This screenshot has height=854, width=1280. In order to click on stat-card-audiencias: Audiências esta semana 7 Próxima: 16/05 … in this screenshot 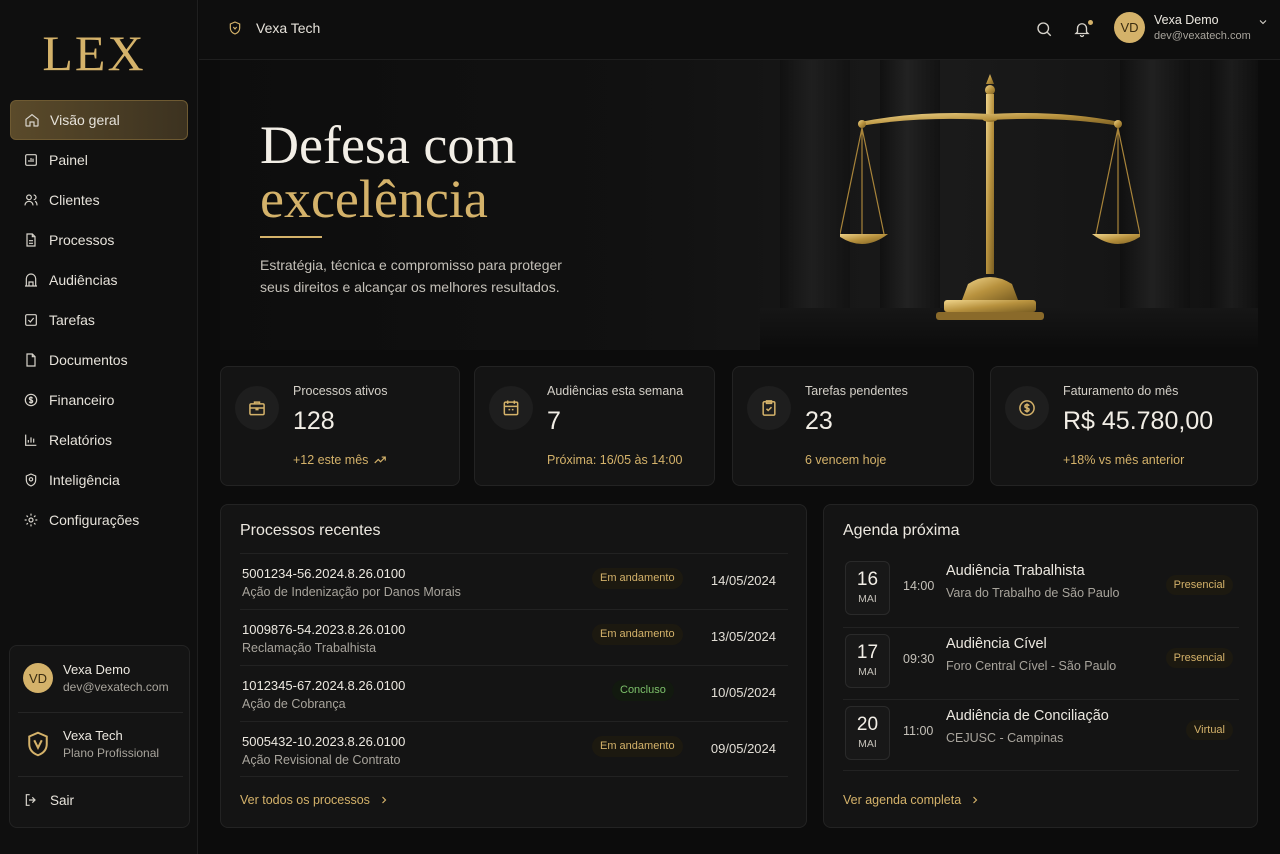, I will do `click(594, 426)`.